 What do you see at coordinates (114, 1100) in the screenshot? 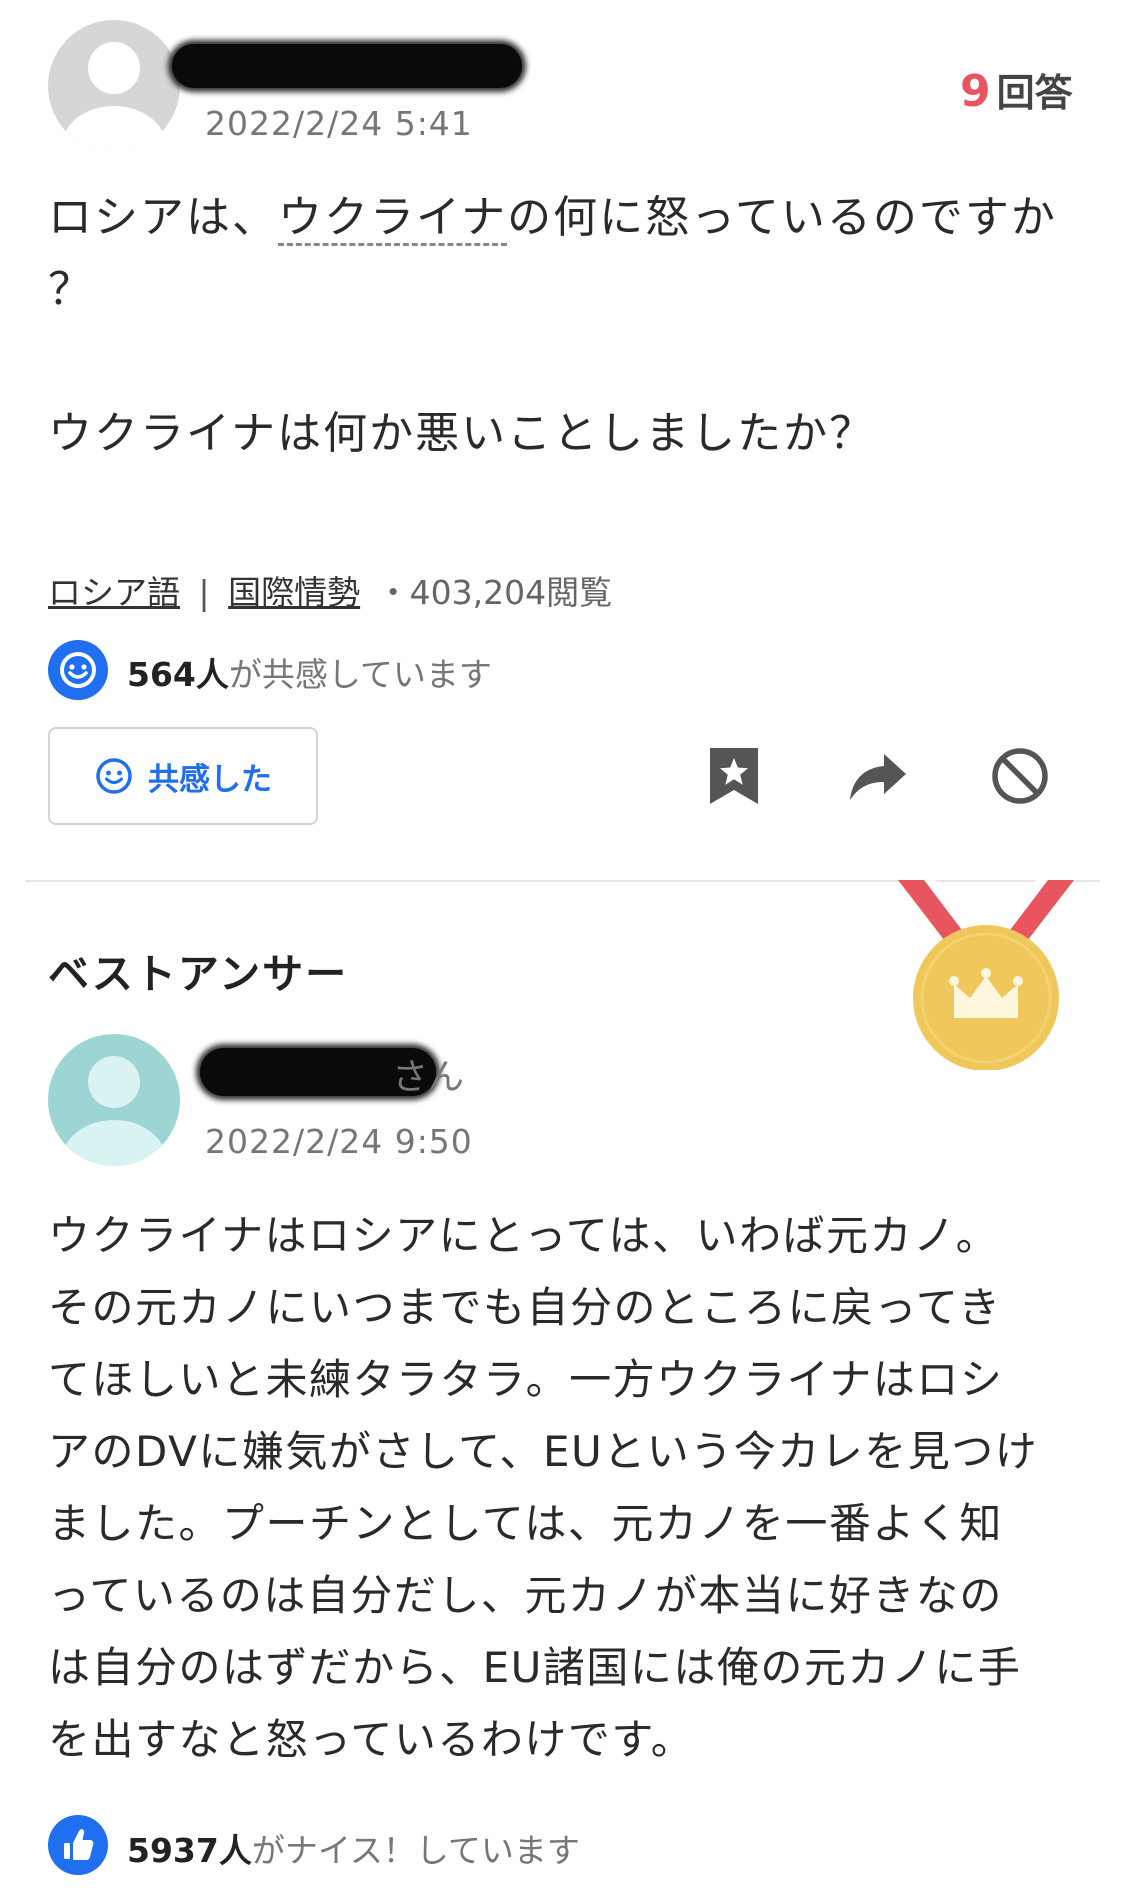
I see `answerer-avatar` at bounding box center [114, 1100].